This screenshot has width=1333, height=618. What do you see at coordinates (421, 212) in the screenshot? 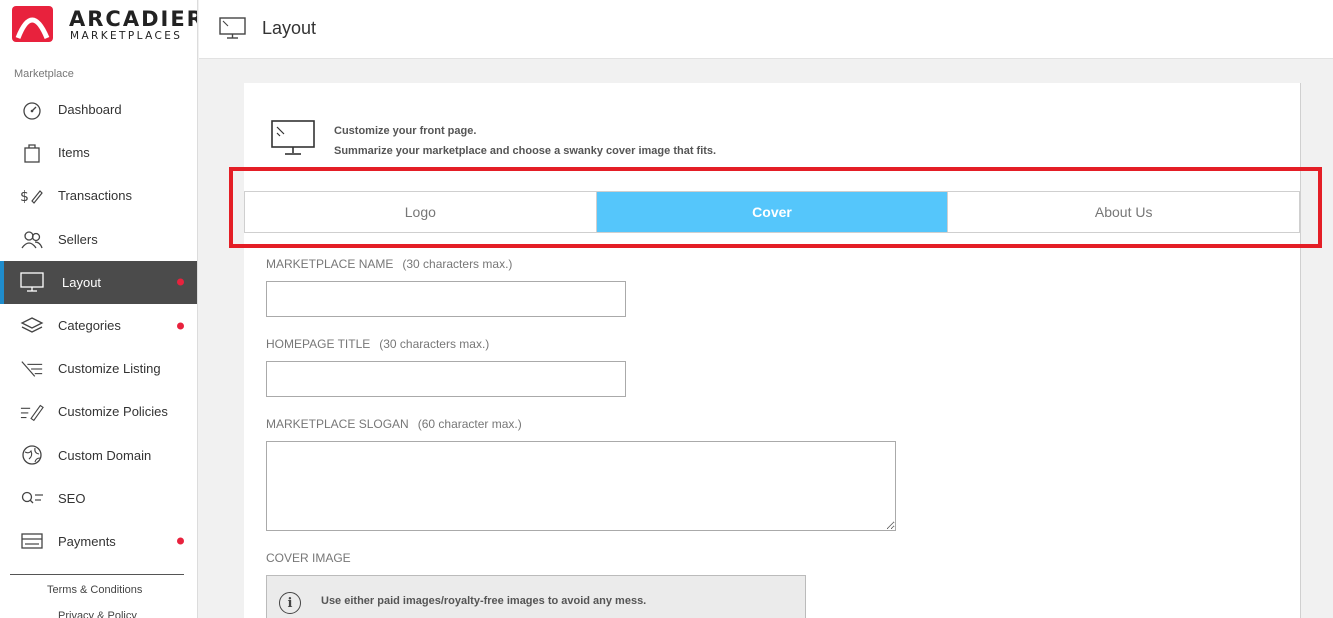
I see `tab-logo: Logo` at bounding box center [421, 212].